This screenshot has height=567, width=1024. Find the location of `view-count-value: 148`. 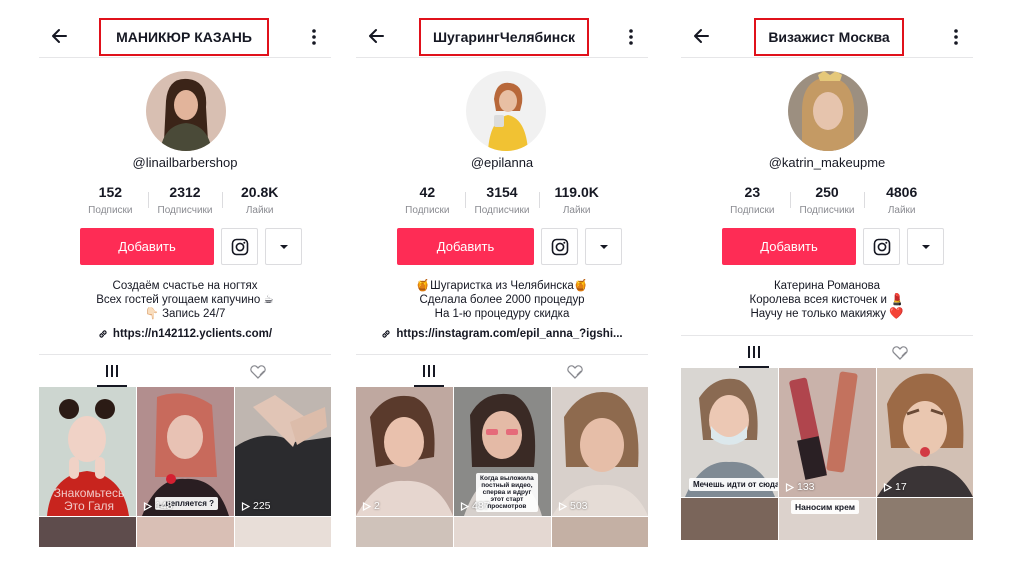

view-count-value: 148 is located at coordinates (164, 506).